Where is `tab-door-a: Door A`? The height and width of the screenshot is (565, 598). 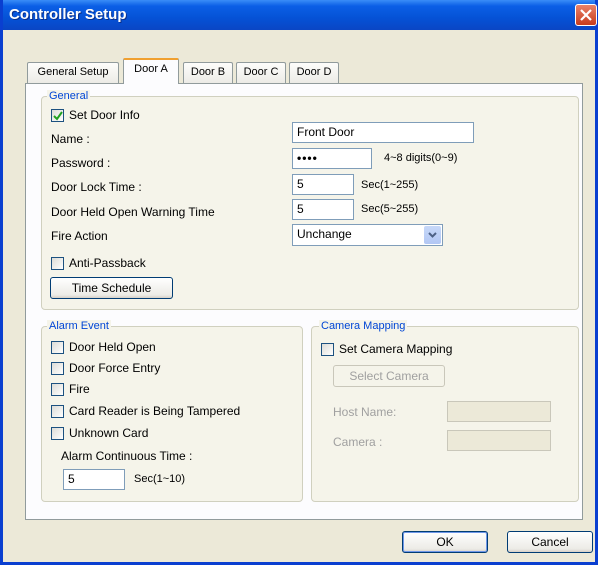
tab-door-a: Door A is located at coordinates (151, 71).